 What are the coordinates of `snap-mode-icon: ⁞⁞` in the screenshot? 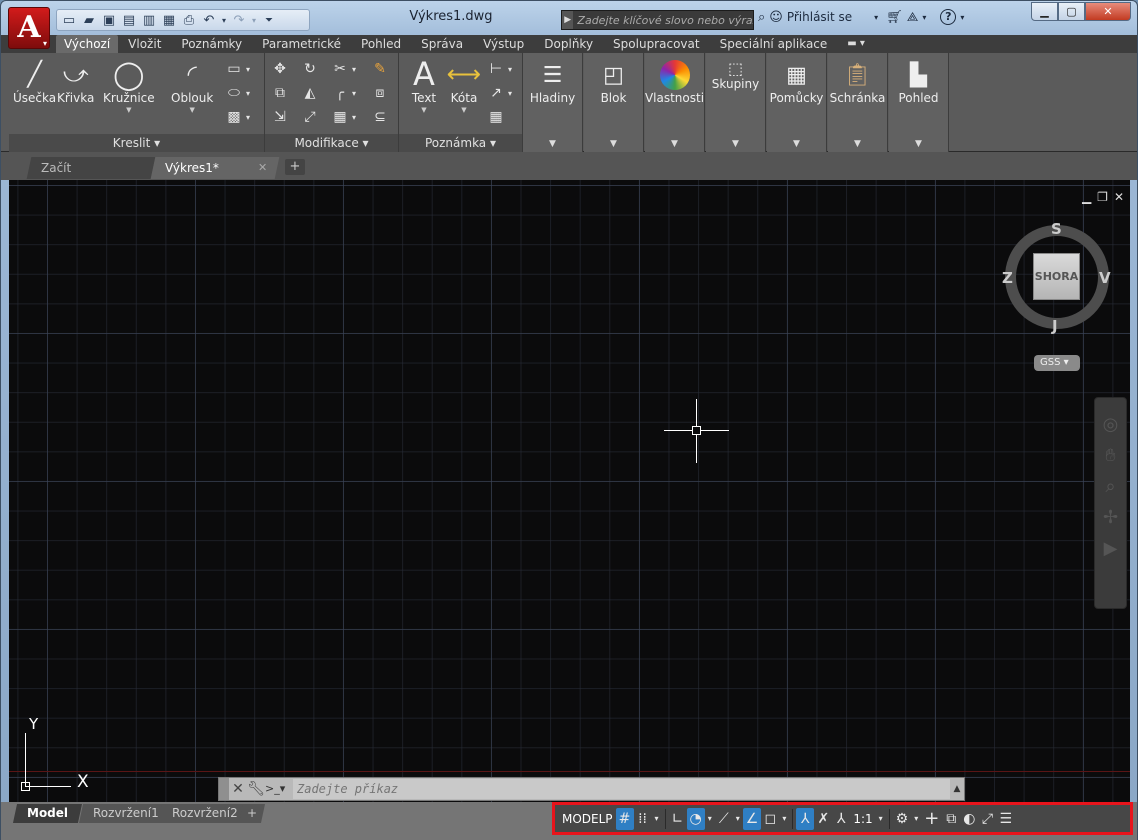 It's located at (643, 819).